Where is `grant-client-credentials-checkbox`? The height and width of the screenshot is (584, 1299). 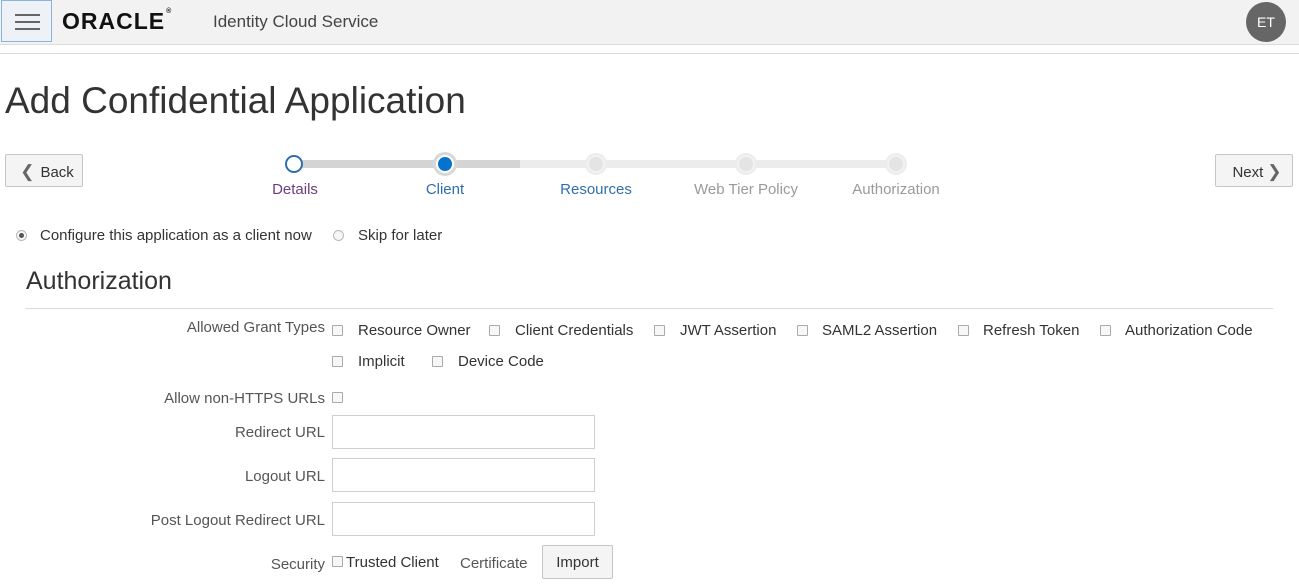
grant-client-credentials-checkbox is located at coordinates (494, 330).